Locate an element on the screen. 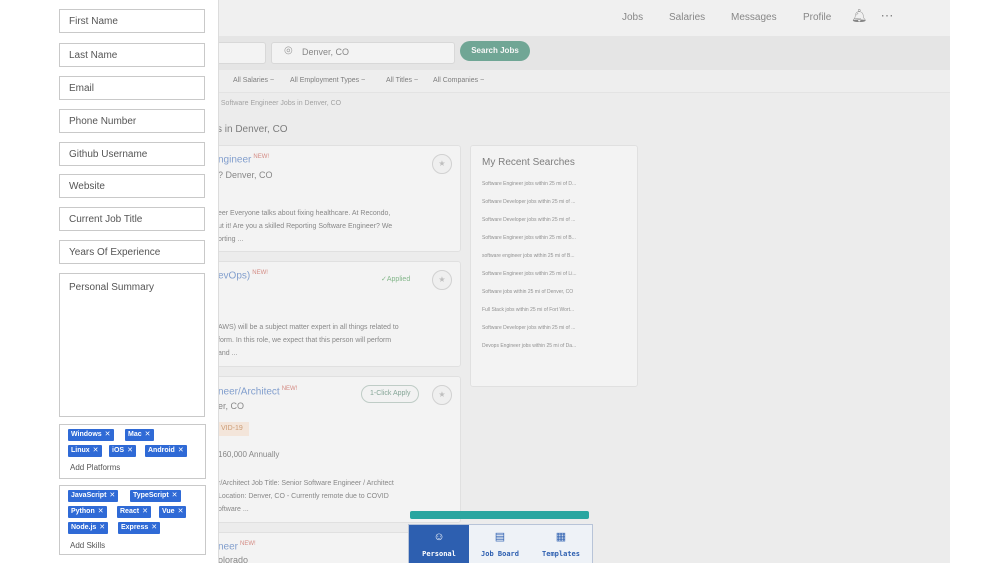  one-click-apply-button: 1-Click Apply is located at coordinates (390, 394).